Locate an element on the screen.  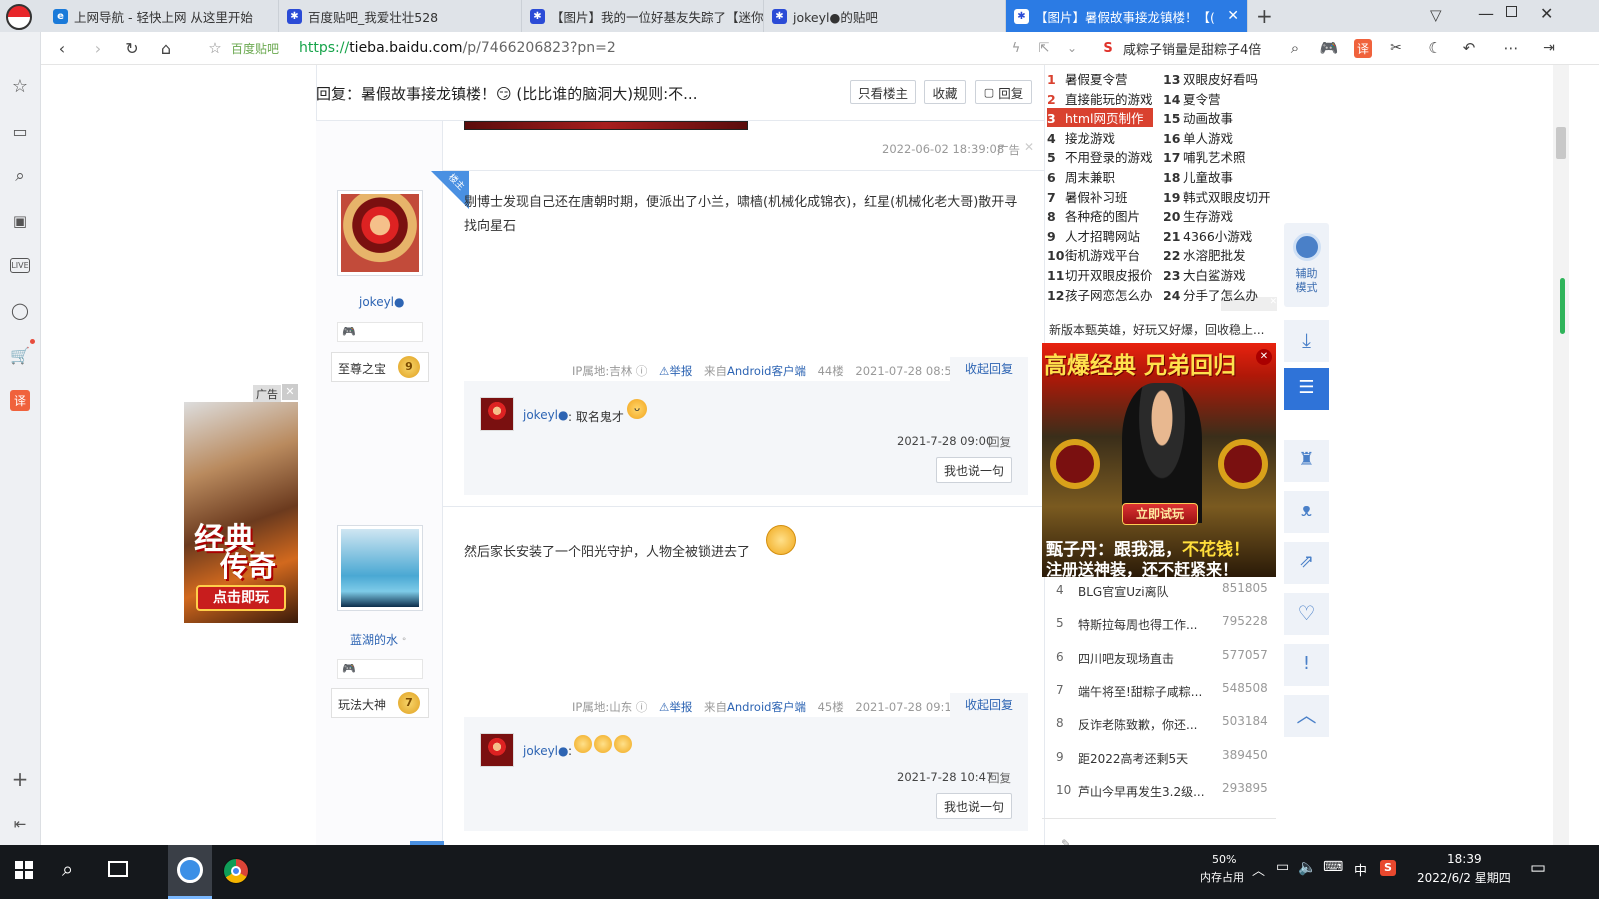
tab-0: e 上网导航 - 轻快上网 从这里开始 is located at coordinates (162, 16).